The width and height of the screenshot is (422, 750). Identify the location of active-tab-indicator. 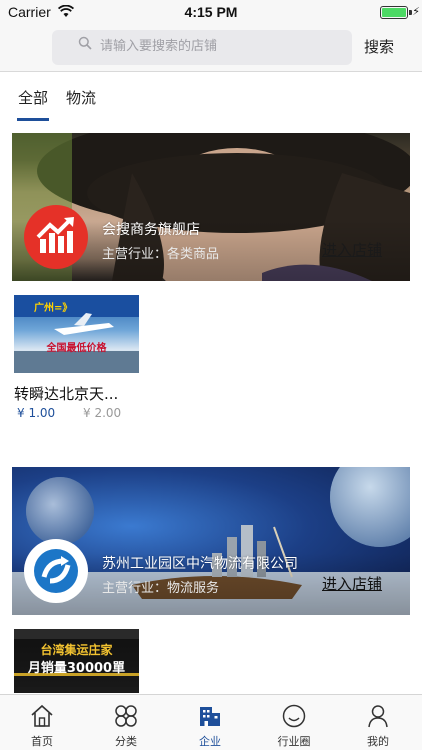
(33, 119).